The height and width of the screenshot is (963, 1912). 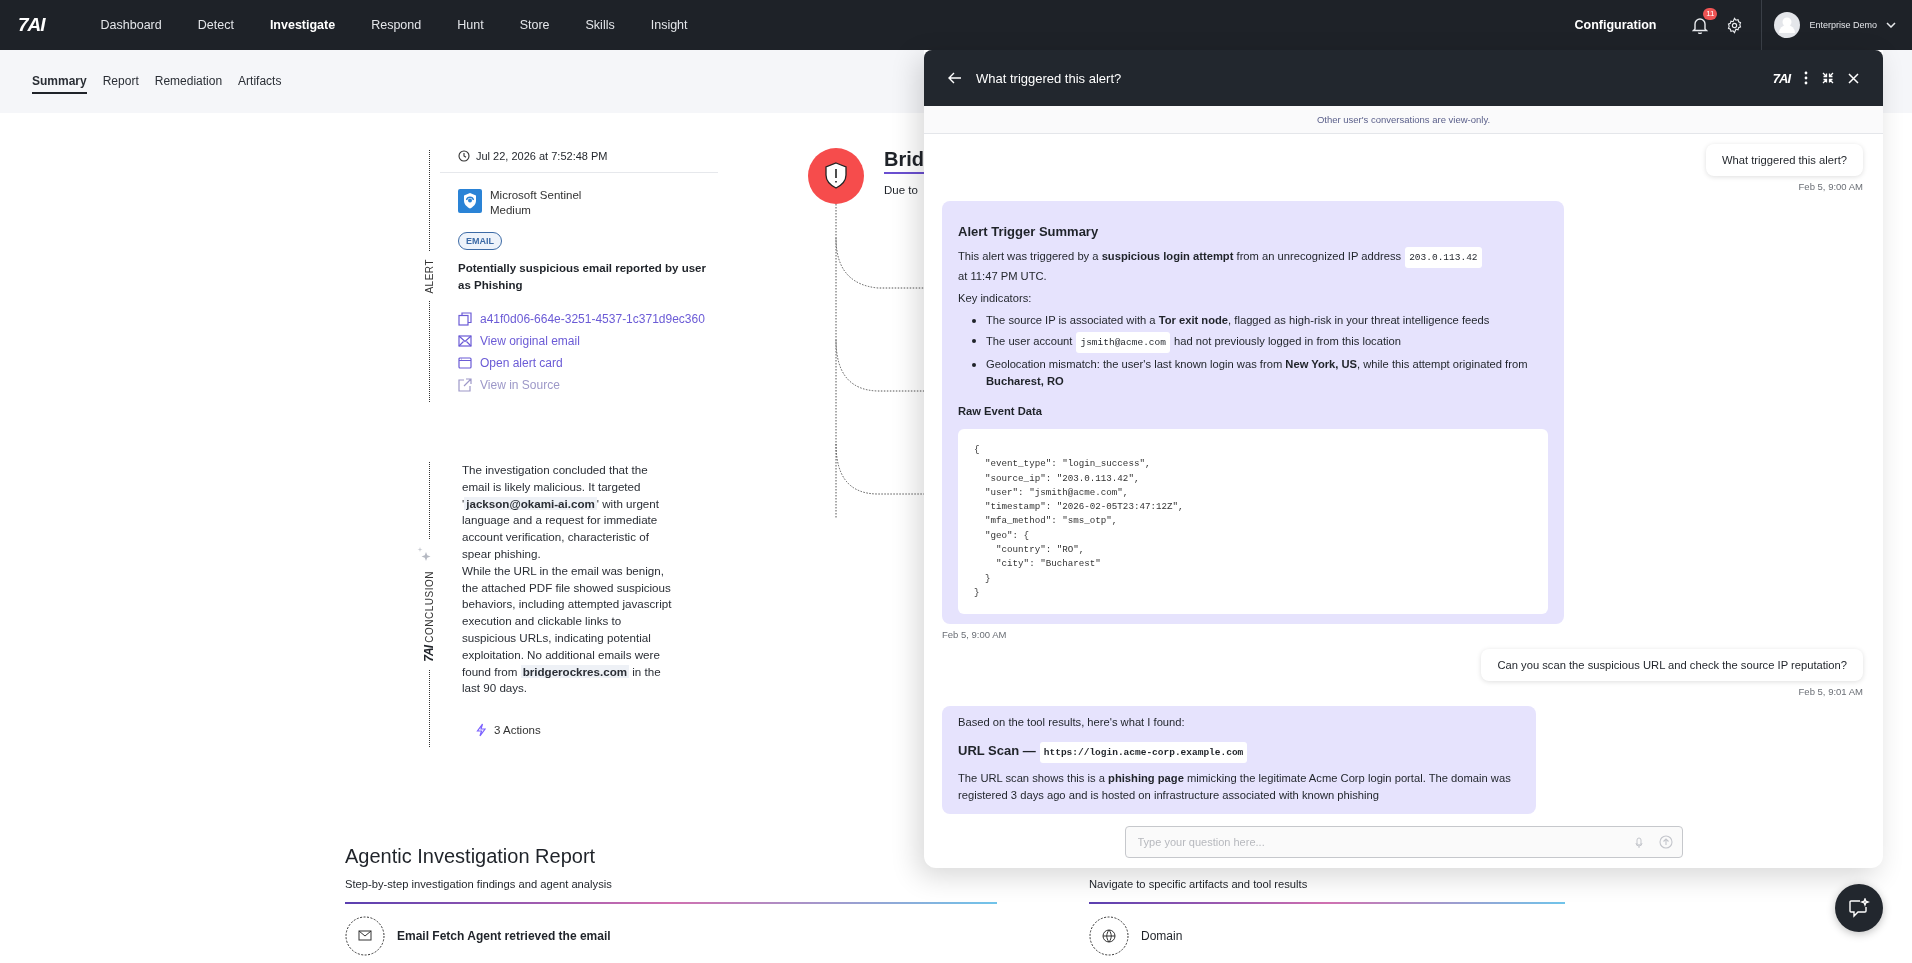 I want to click on chevron-down-icon, so click(x=1891, y=25).